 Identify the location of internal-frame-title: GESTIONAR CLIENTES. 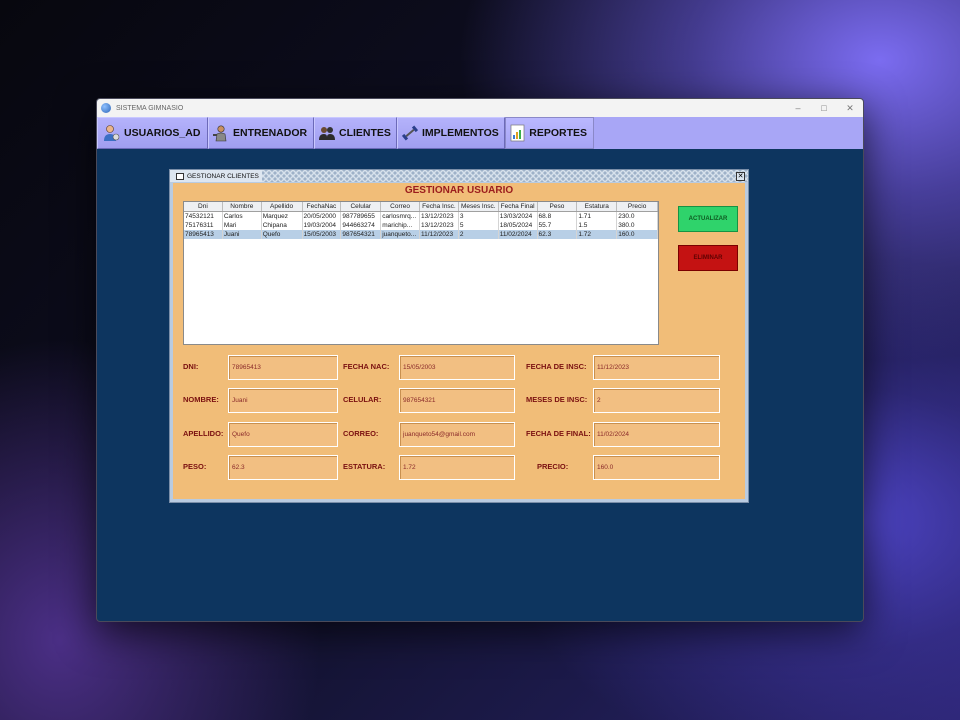
(223, 176).